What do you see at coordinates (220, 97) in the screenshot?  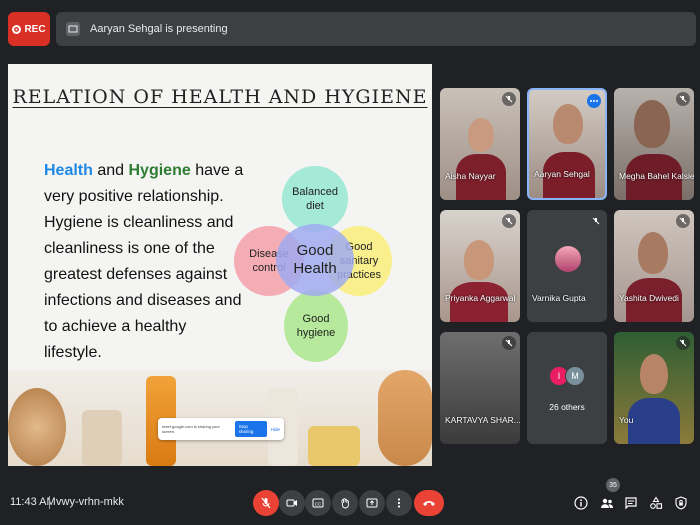 I see `slide-title: RELATION OF HEALTH AND HYGIENE` at bounding box center [220, 97].